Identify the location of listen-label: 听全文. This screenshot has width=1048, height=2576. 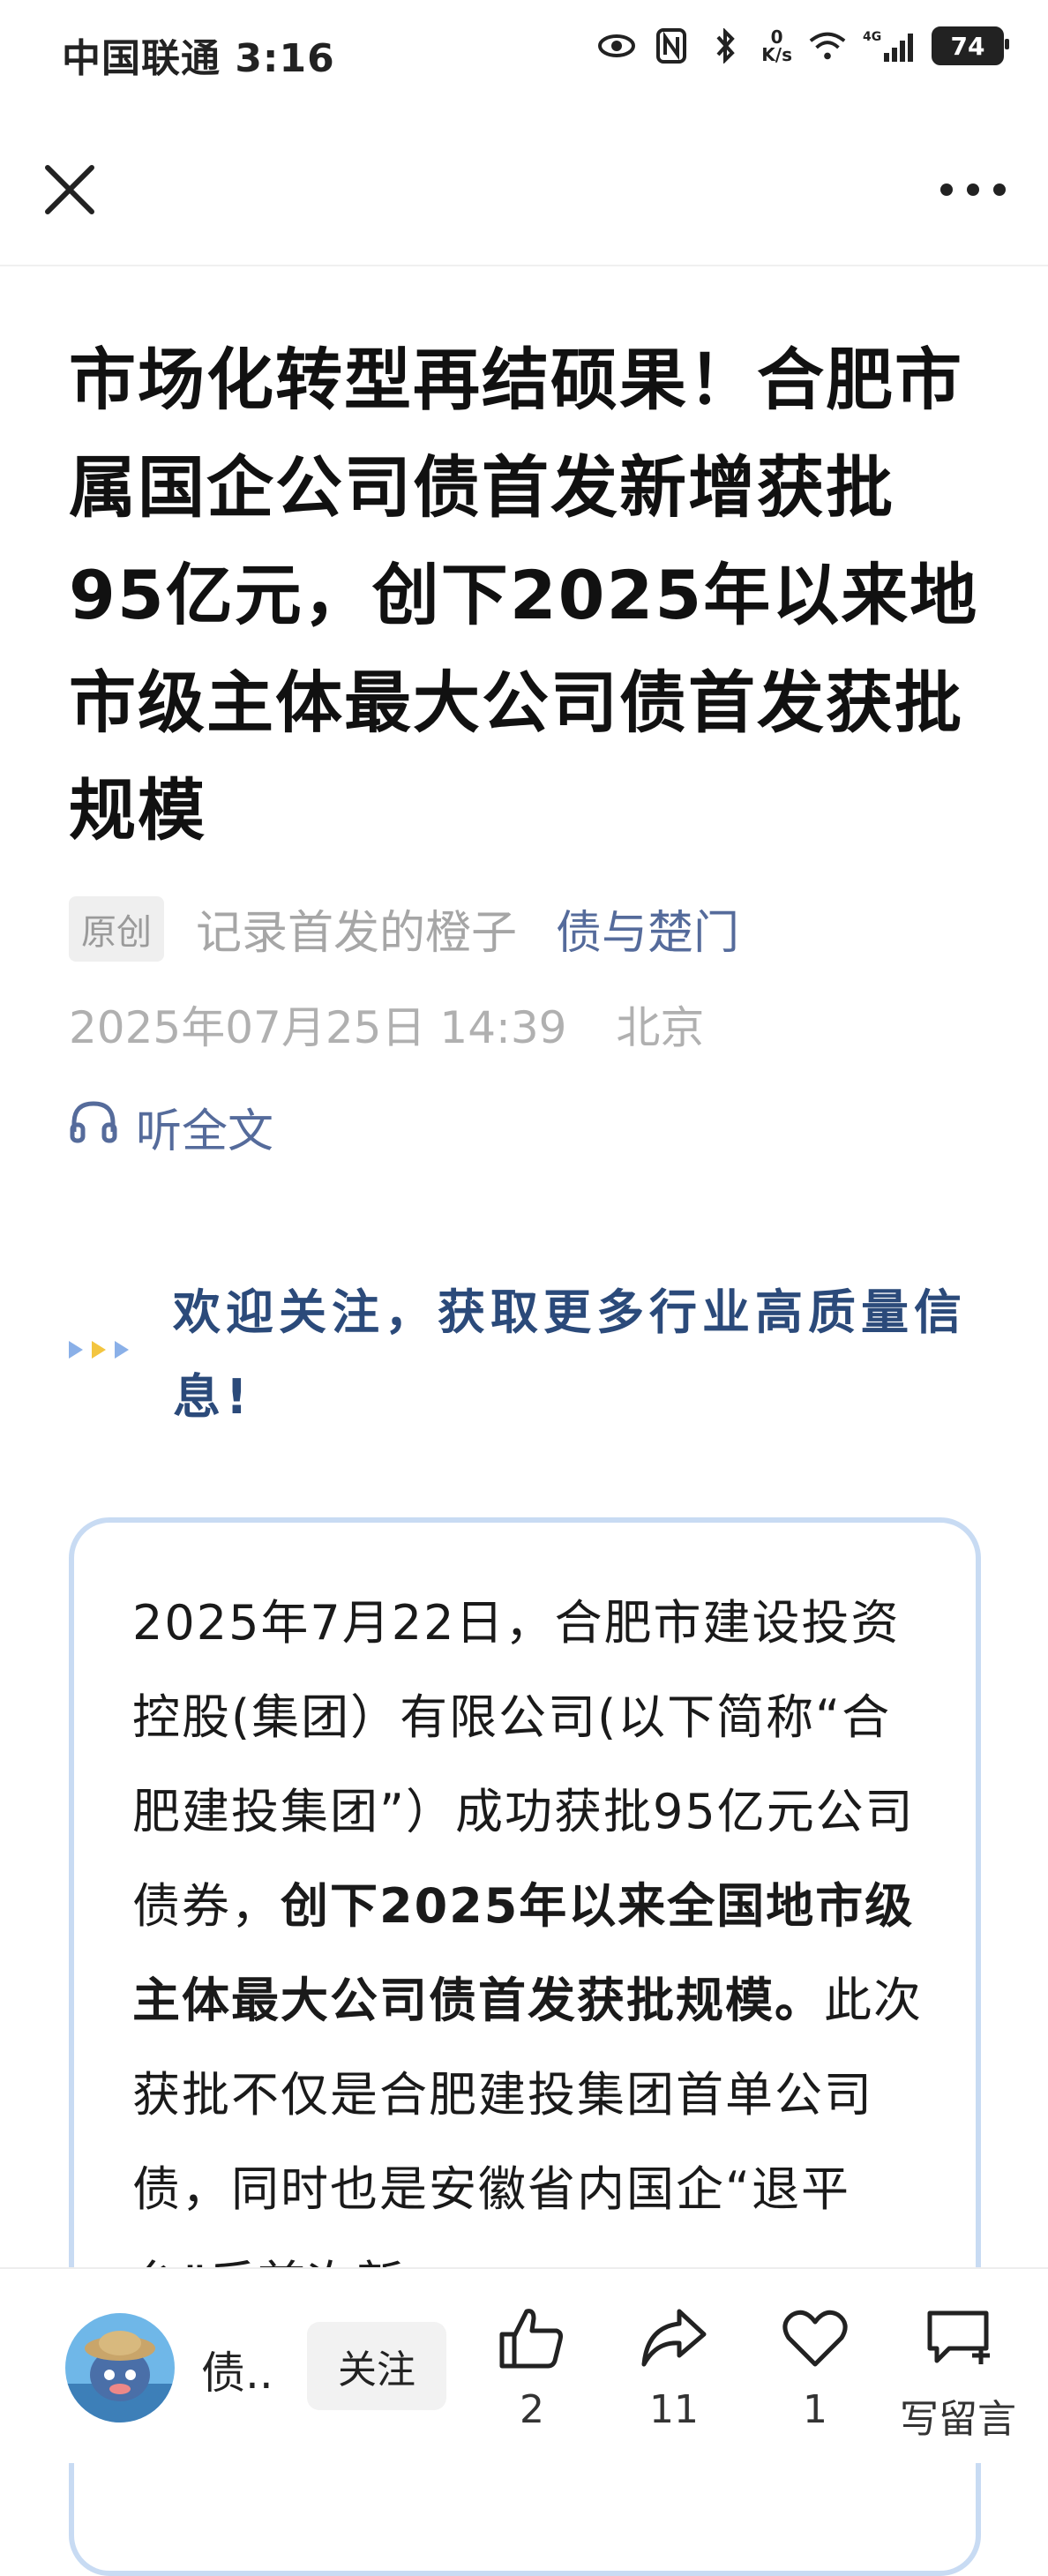
(205, 1132).